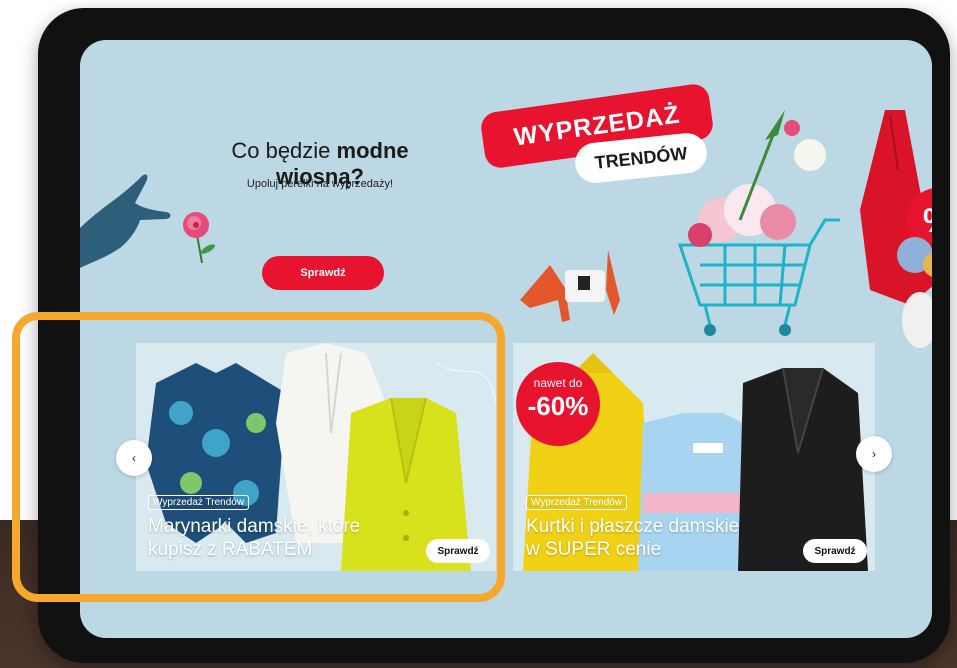 This screenshot has width=957, height=668. I want to click on hero-cta-button: Sprawdź, so click(323, 273).